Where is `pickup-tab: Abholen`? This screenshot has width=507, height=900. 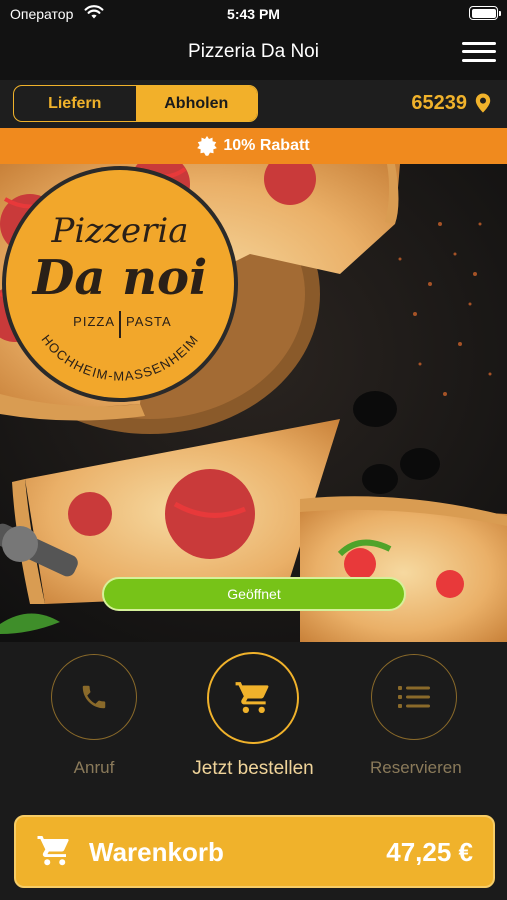
pickup-tab: Abholen is located at coordinates (196, 103).